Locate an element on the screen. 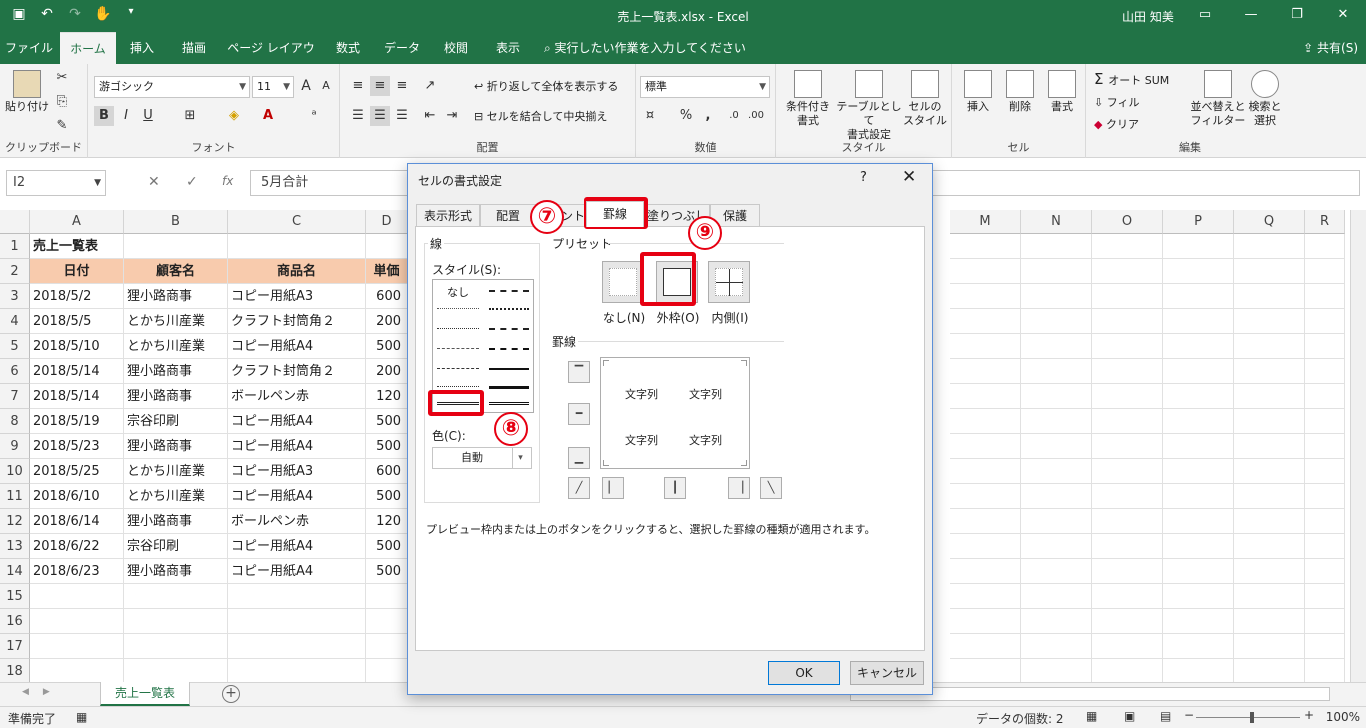  grid-cell: コピー用紙A3 is located at coordinates (297, 471).